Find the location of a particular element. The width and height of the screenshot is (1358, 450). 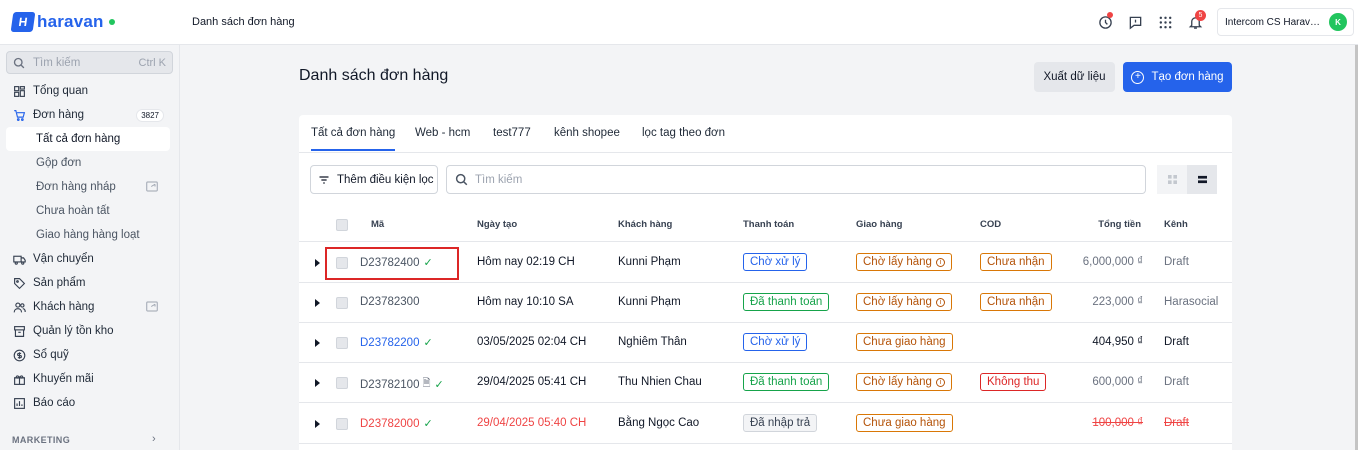

sidebar-item-inventory: Quản lý tồn kho is located at coordinates (90, 331).